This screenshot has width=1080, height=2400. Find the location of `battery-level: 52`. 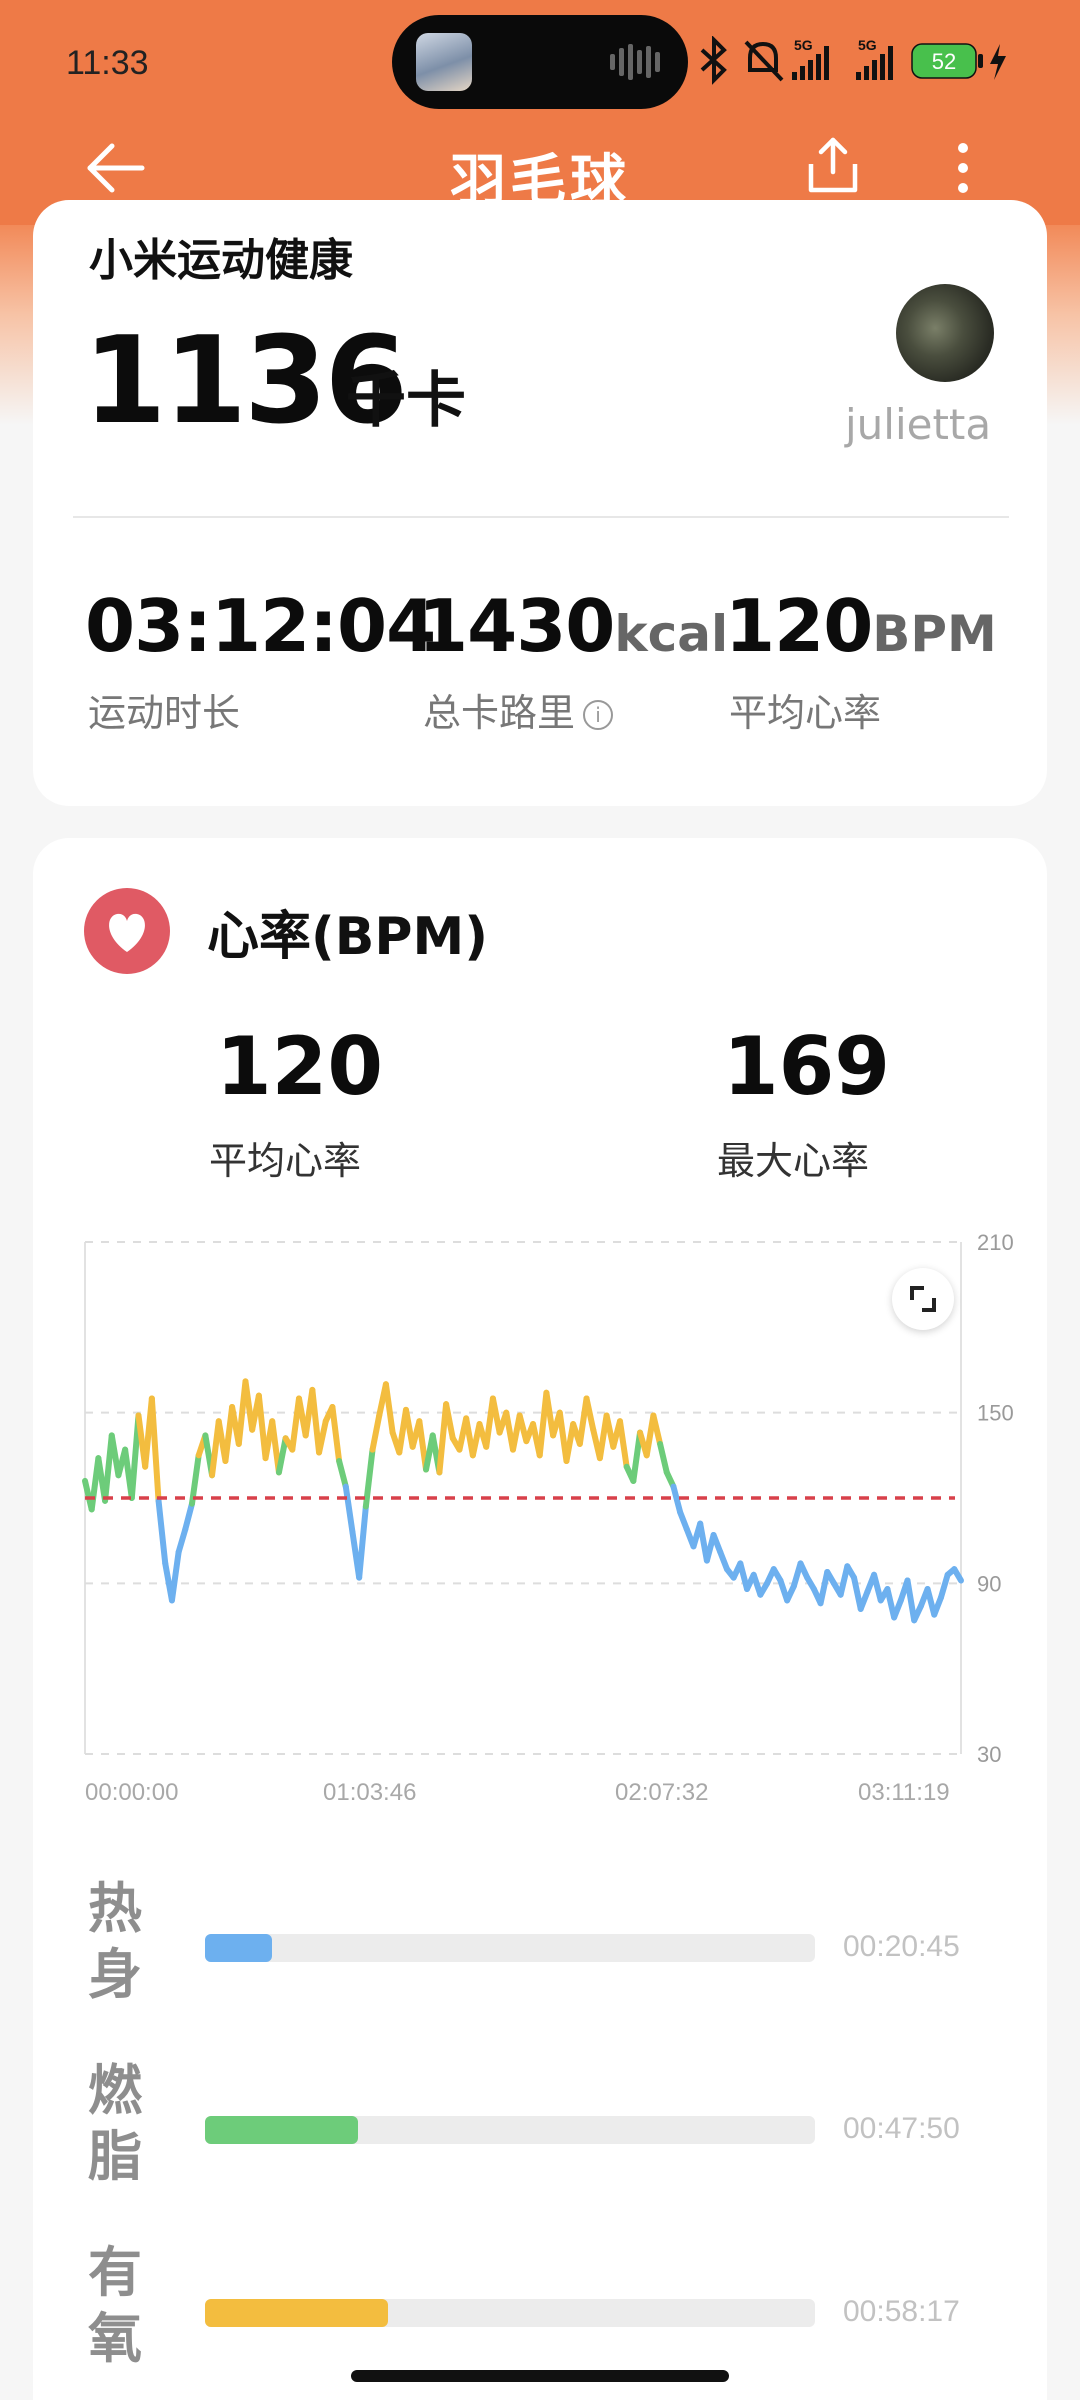

battery-level: 52 is located at coordinates (944, 61).